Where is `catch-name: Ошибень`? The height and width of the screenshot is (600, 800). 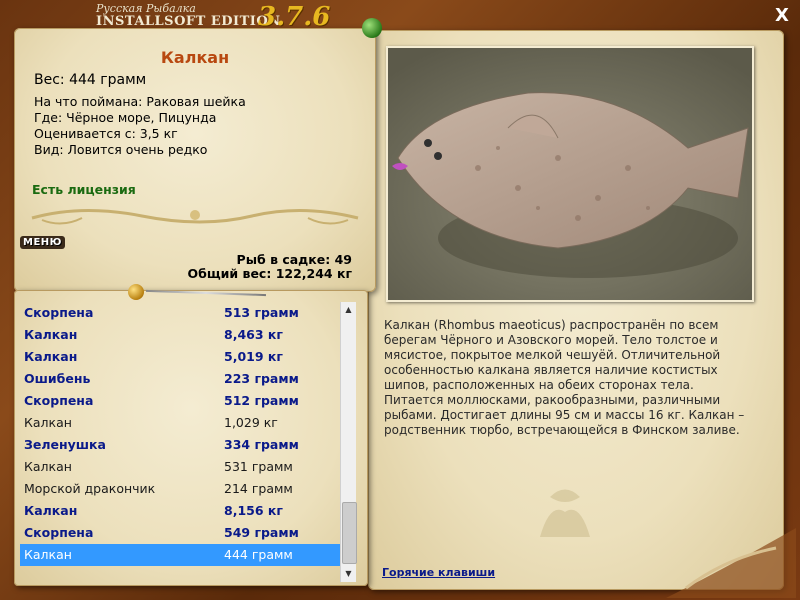
catch-name: Ошибень is located at coordinates (57, 378).